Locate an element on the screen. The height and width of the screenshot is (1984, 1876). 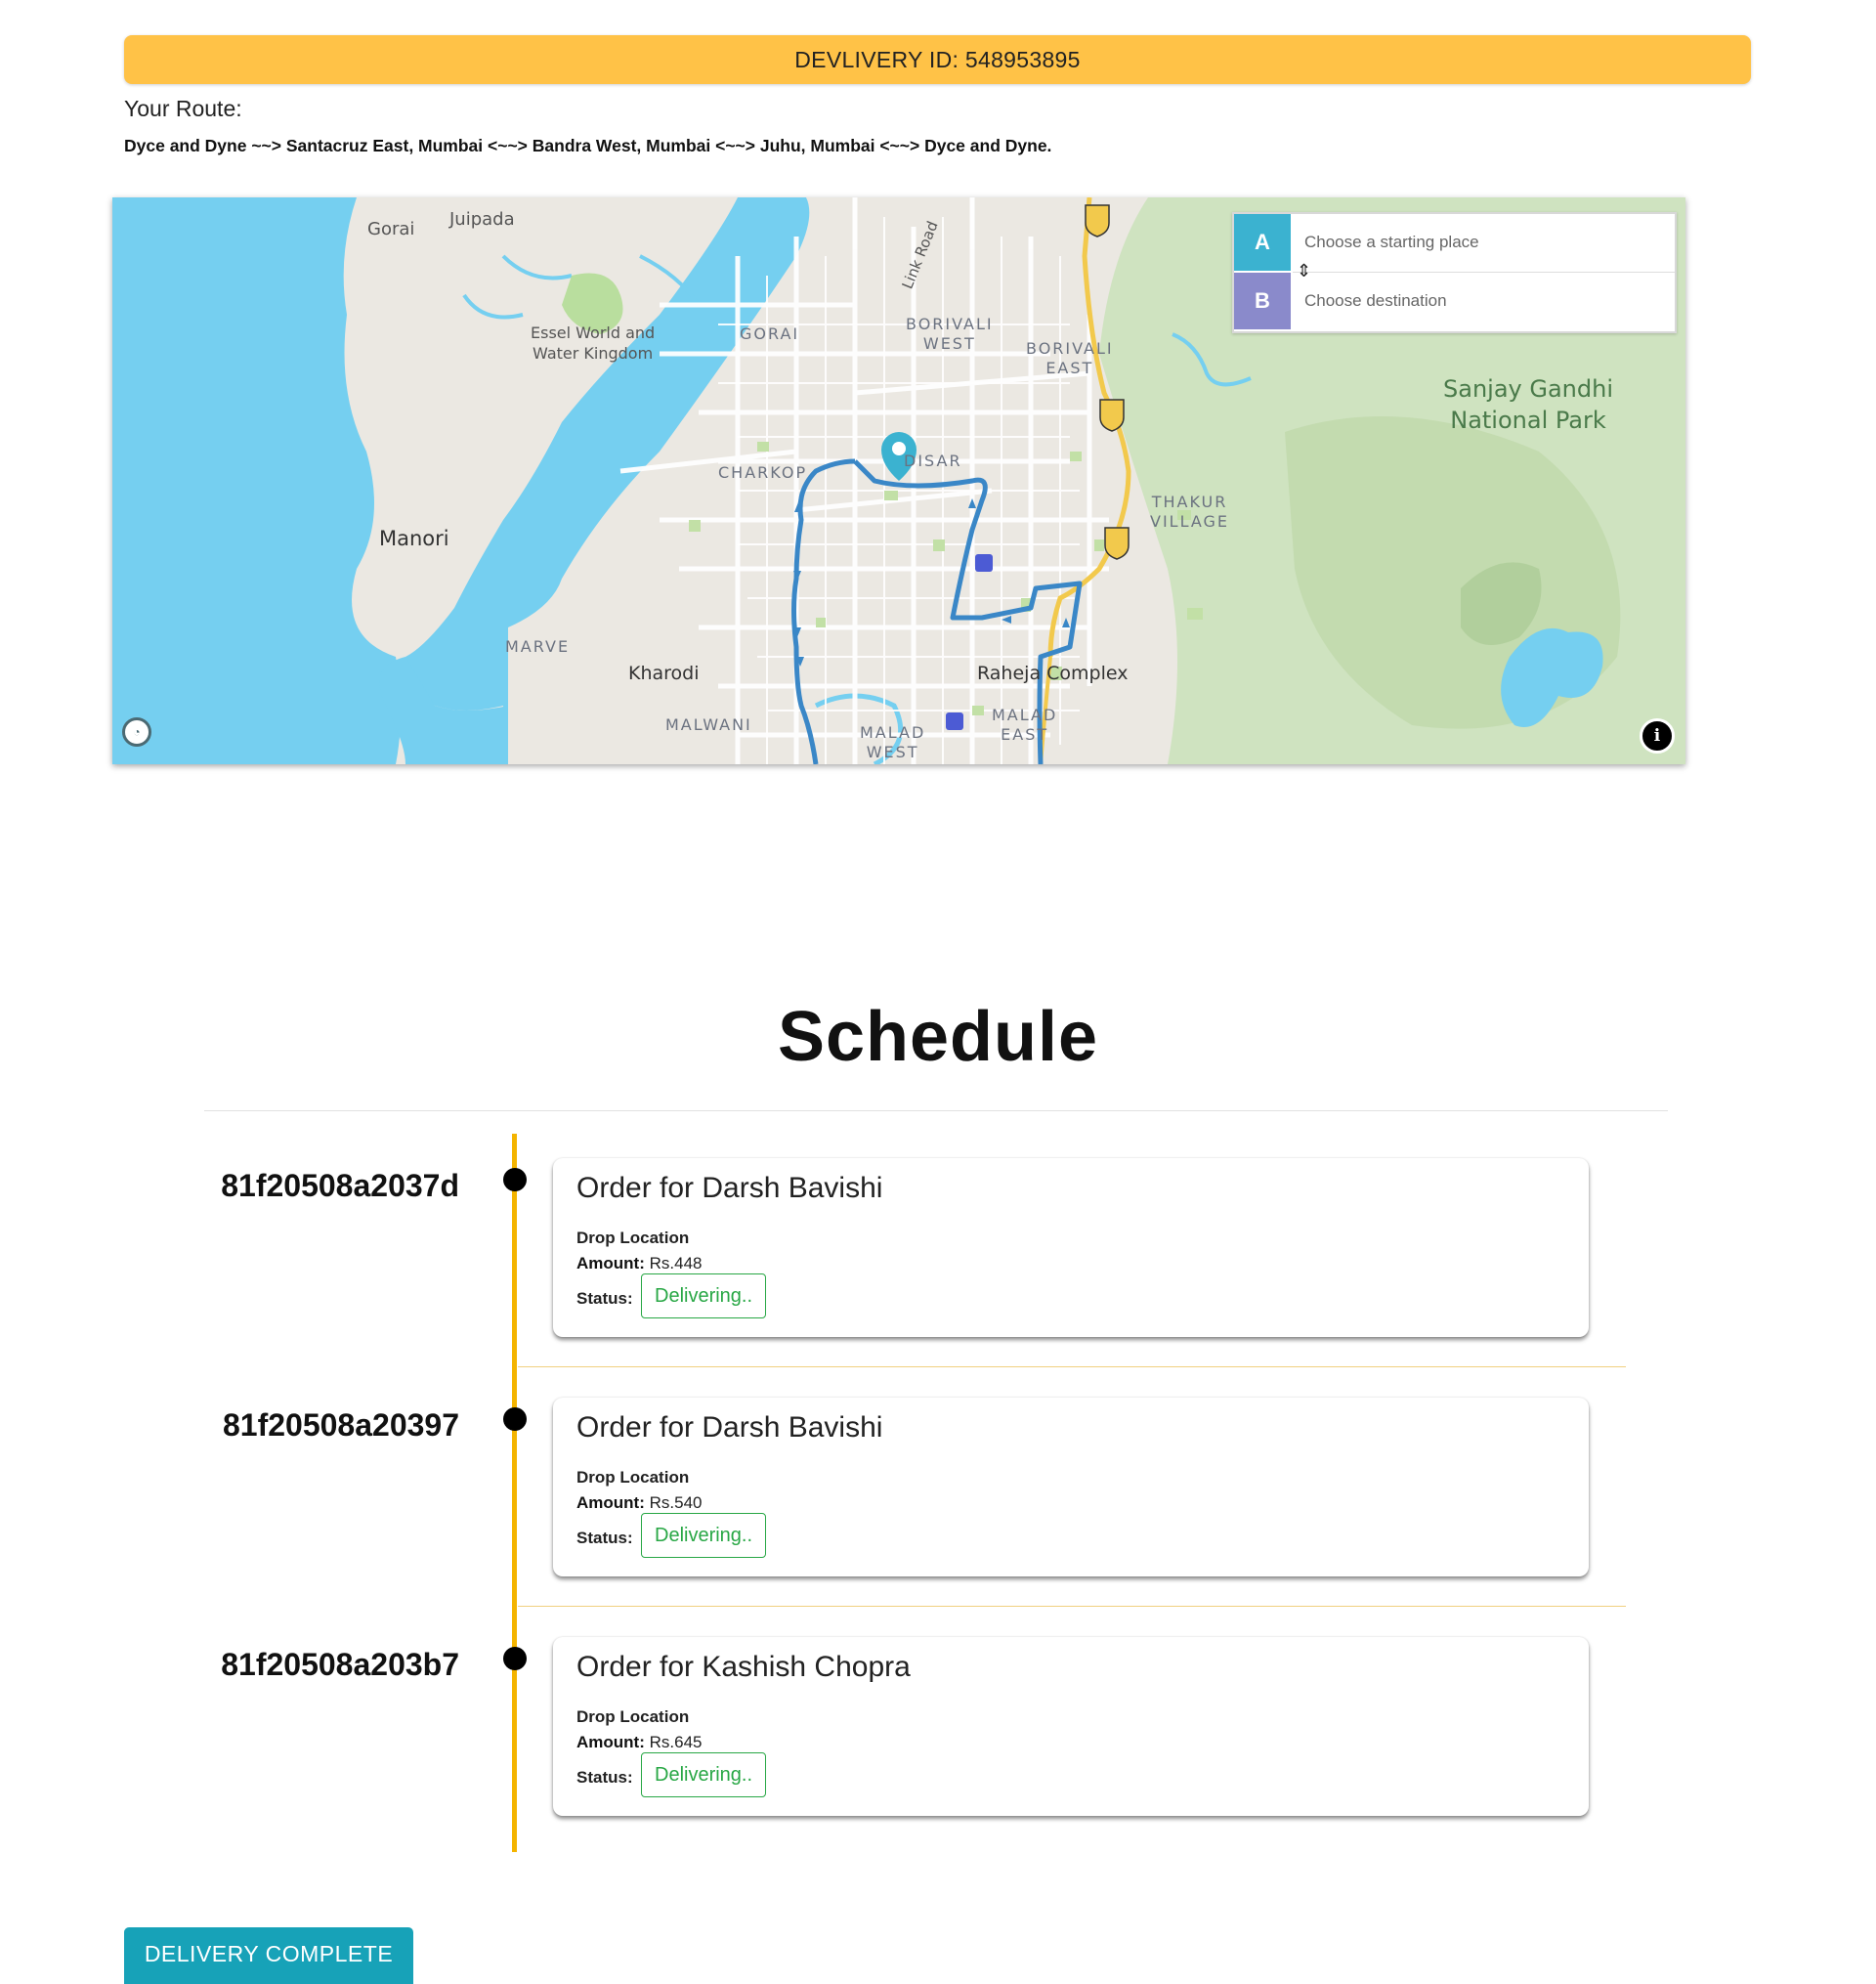
map-label: GORAI is located at coordinates (770, 333).